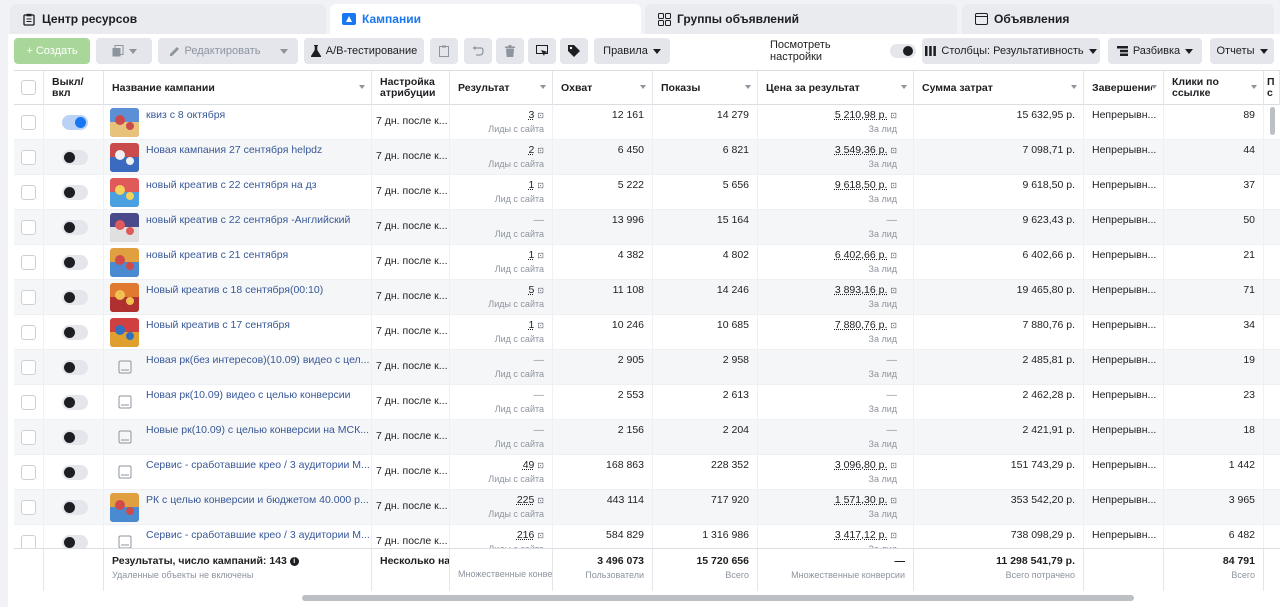 The image size is (1280, 607). I want to click on col-result: Результат, so click(501, 88).